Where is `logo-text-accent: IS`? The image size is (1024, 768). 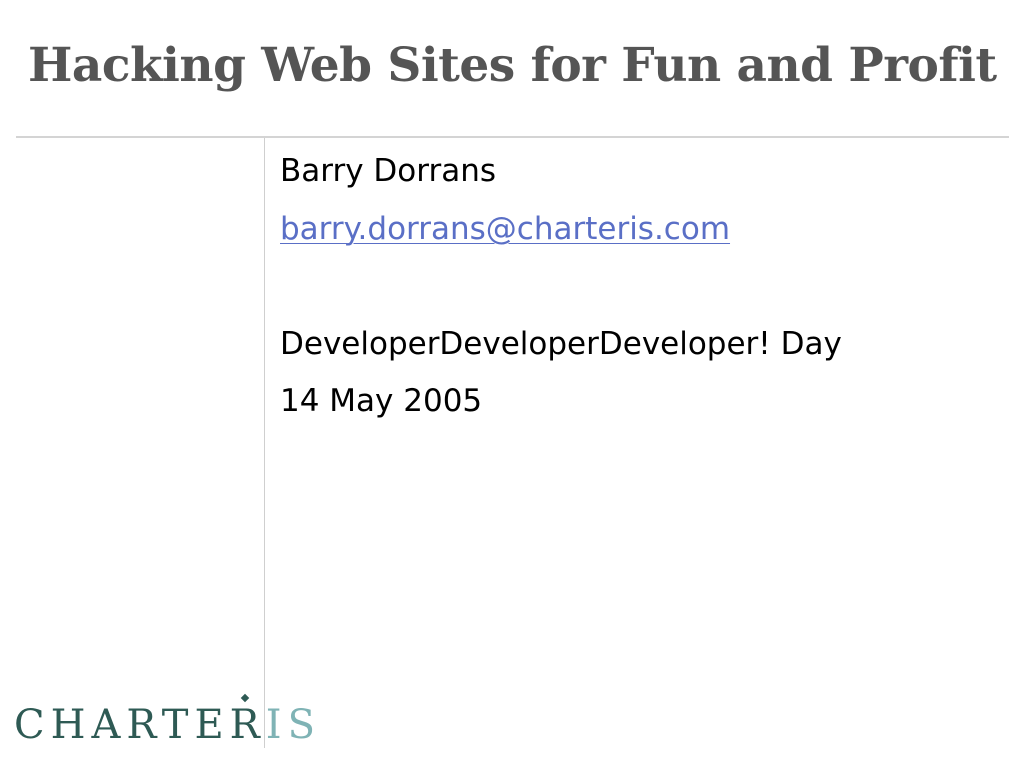 logo-text-accent: IS is located at coordinates (293, 725).